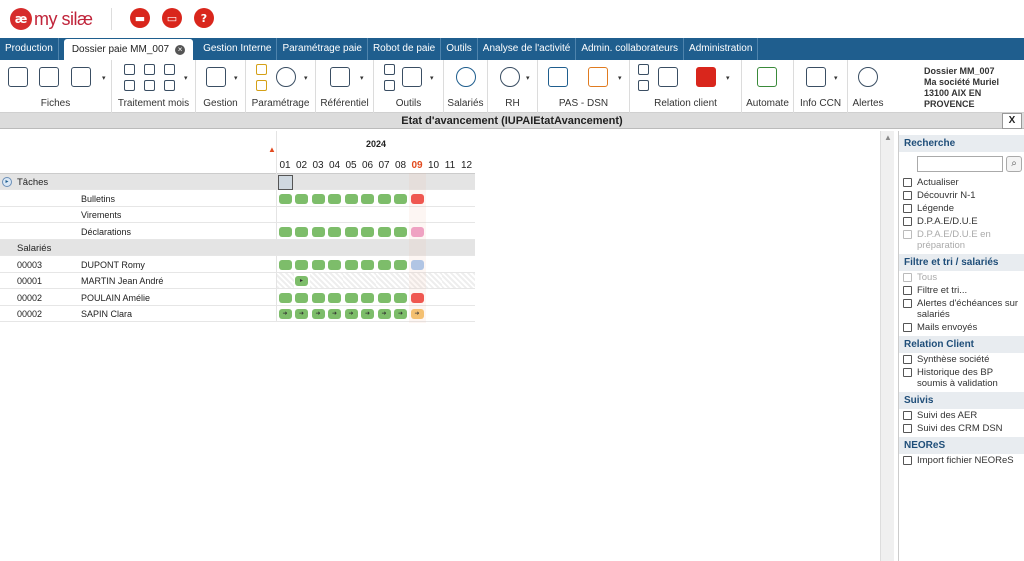  I want to click on close-button: X, so click(1012, 121).